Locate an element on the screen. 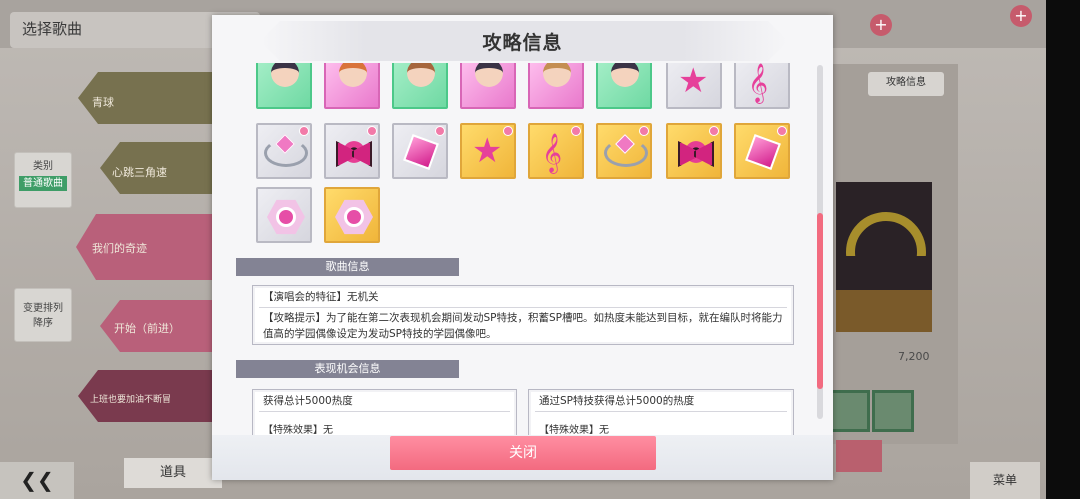 The image size is (1080, 499). dialog-title: 攻略信息 is located at coordinates (522, 43).